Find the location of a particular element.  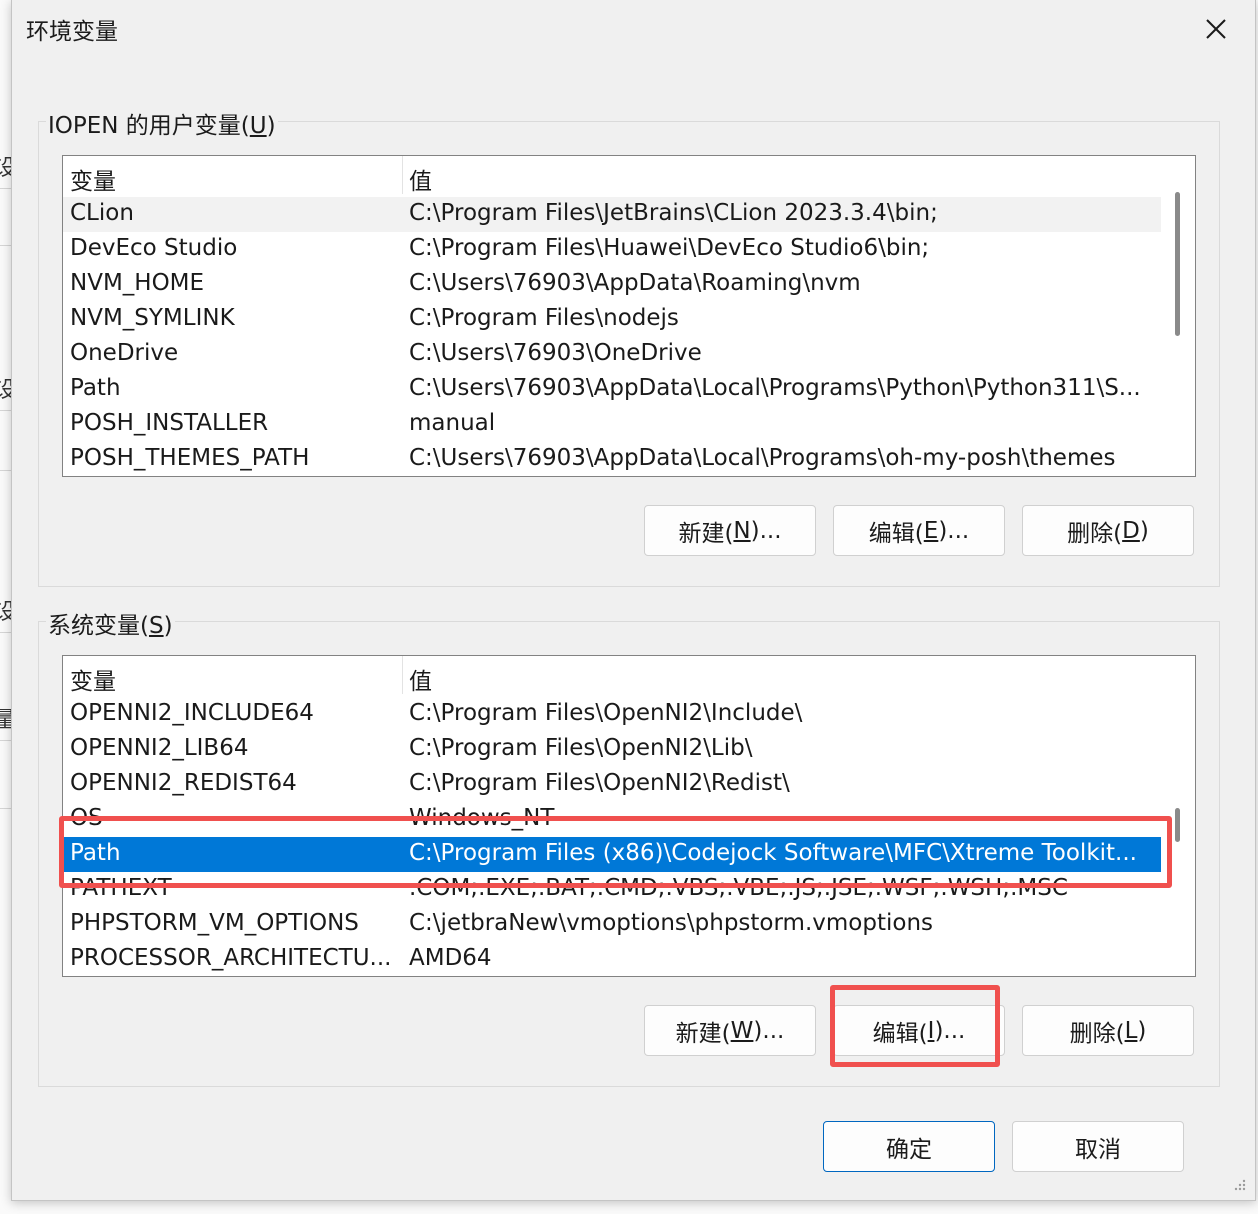

variable-name: OneDrive is located at coordinates (124, 353).